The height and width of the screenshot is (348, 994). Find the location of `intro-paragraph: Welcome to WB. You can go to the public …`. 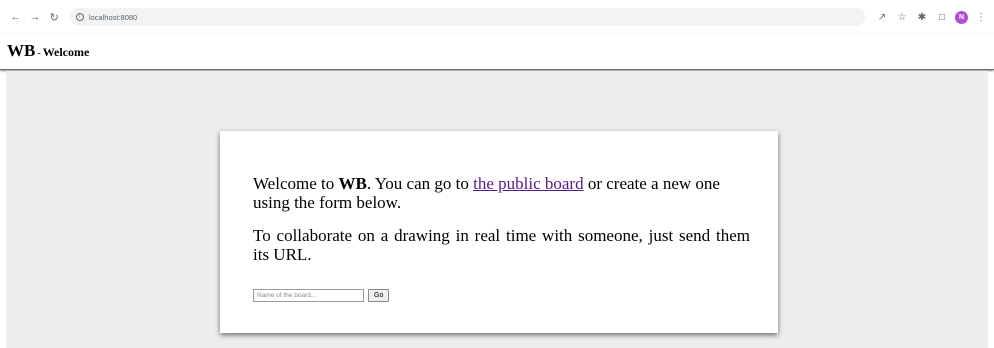

intro-paragraph: Welcome to WB. You can go to the public … is located at coordinates (501, 193).